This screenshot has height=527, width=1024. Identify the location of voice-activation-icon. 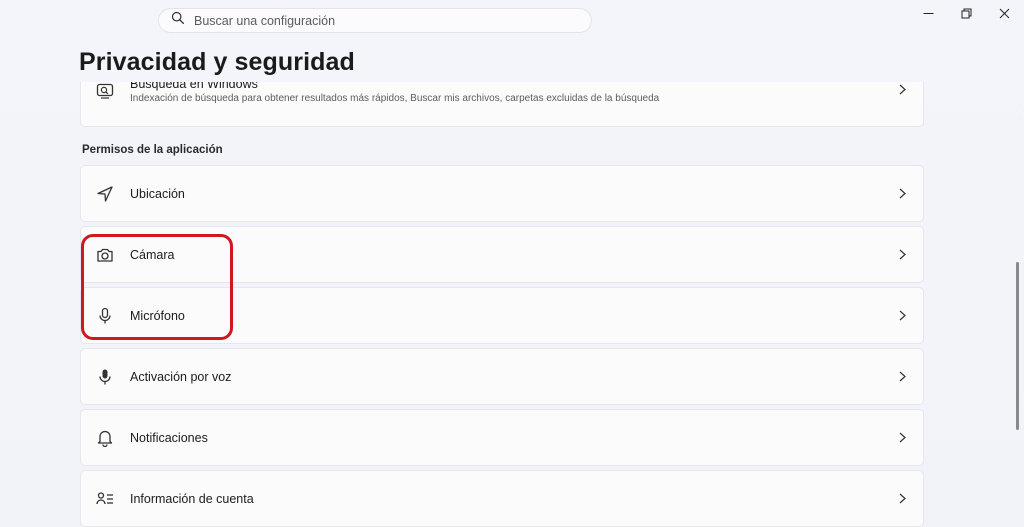
(105, 377).